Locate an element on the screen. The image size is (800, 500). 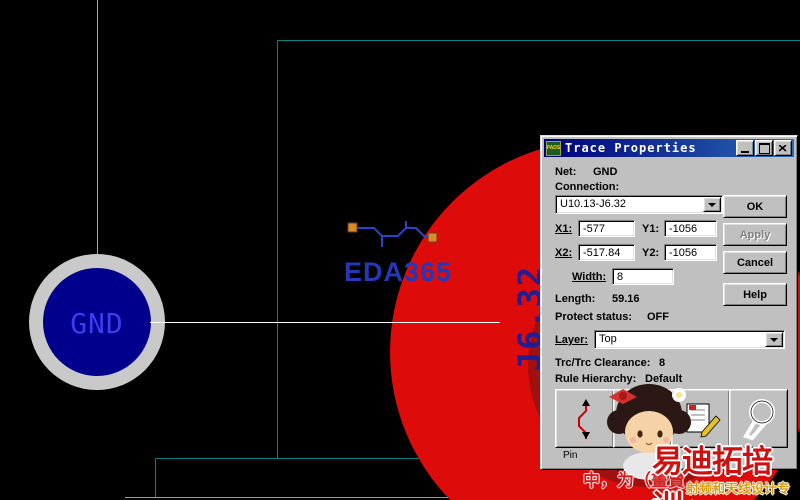
protect-status-label: Protect status: is located at coordinates (594, 317).